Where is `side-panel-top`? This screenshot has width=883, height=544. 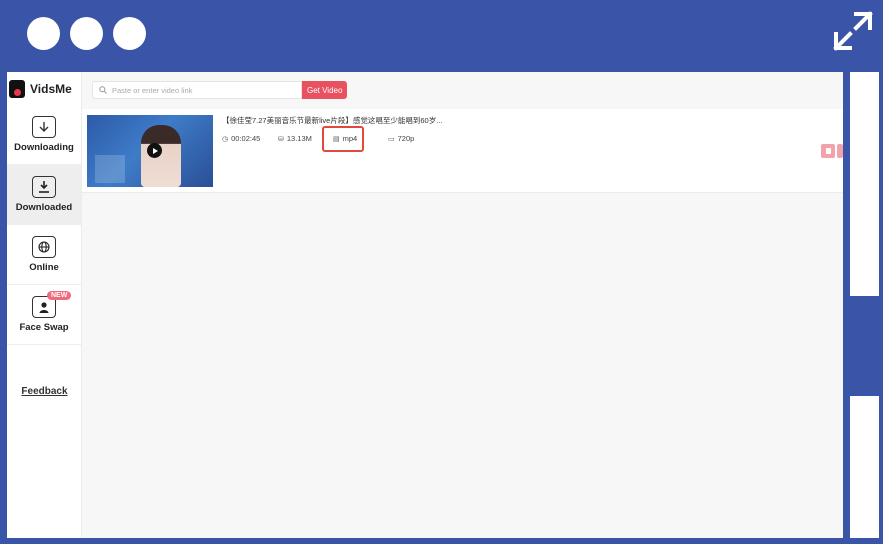
side-panel-top is located at coordinates (864, 184).